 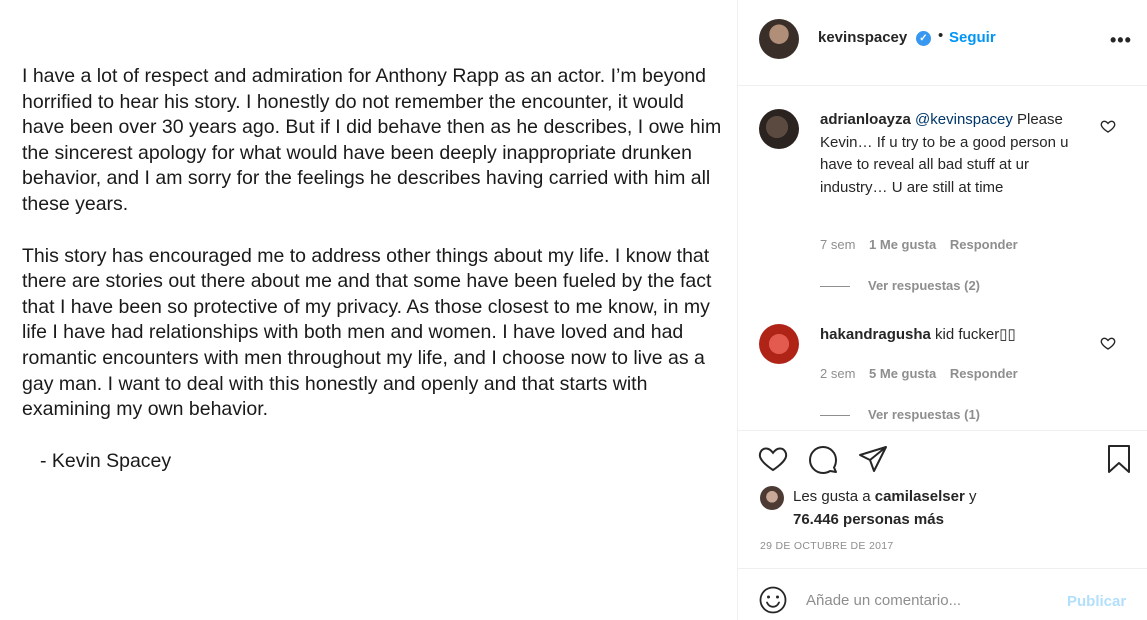 I want to click on view-replies-label: Ver respuestas (2), so click(x=924, y=285).